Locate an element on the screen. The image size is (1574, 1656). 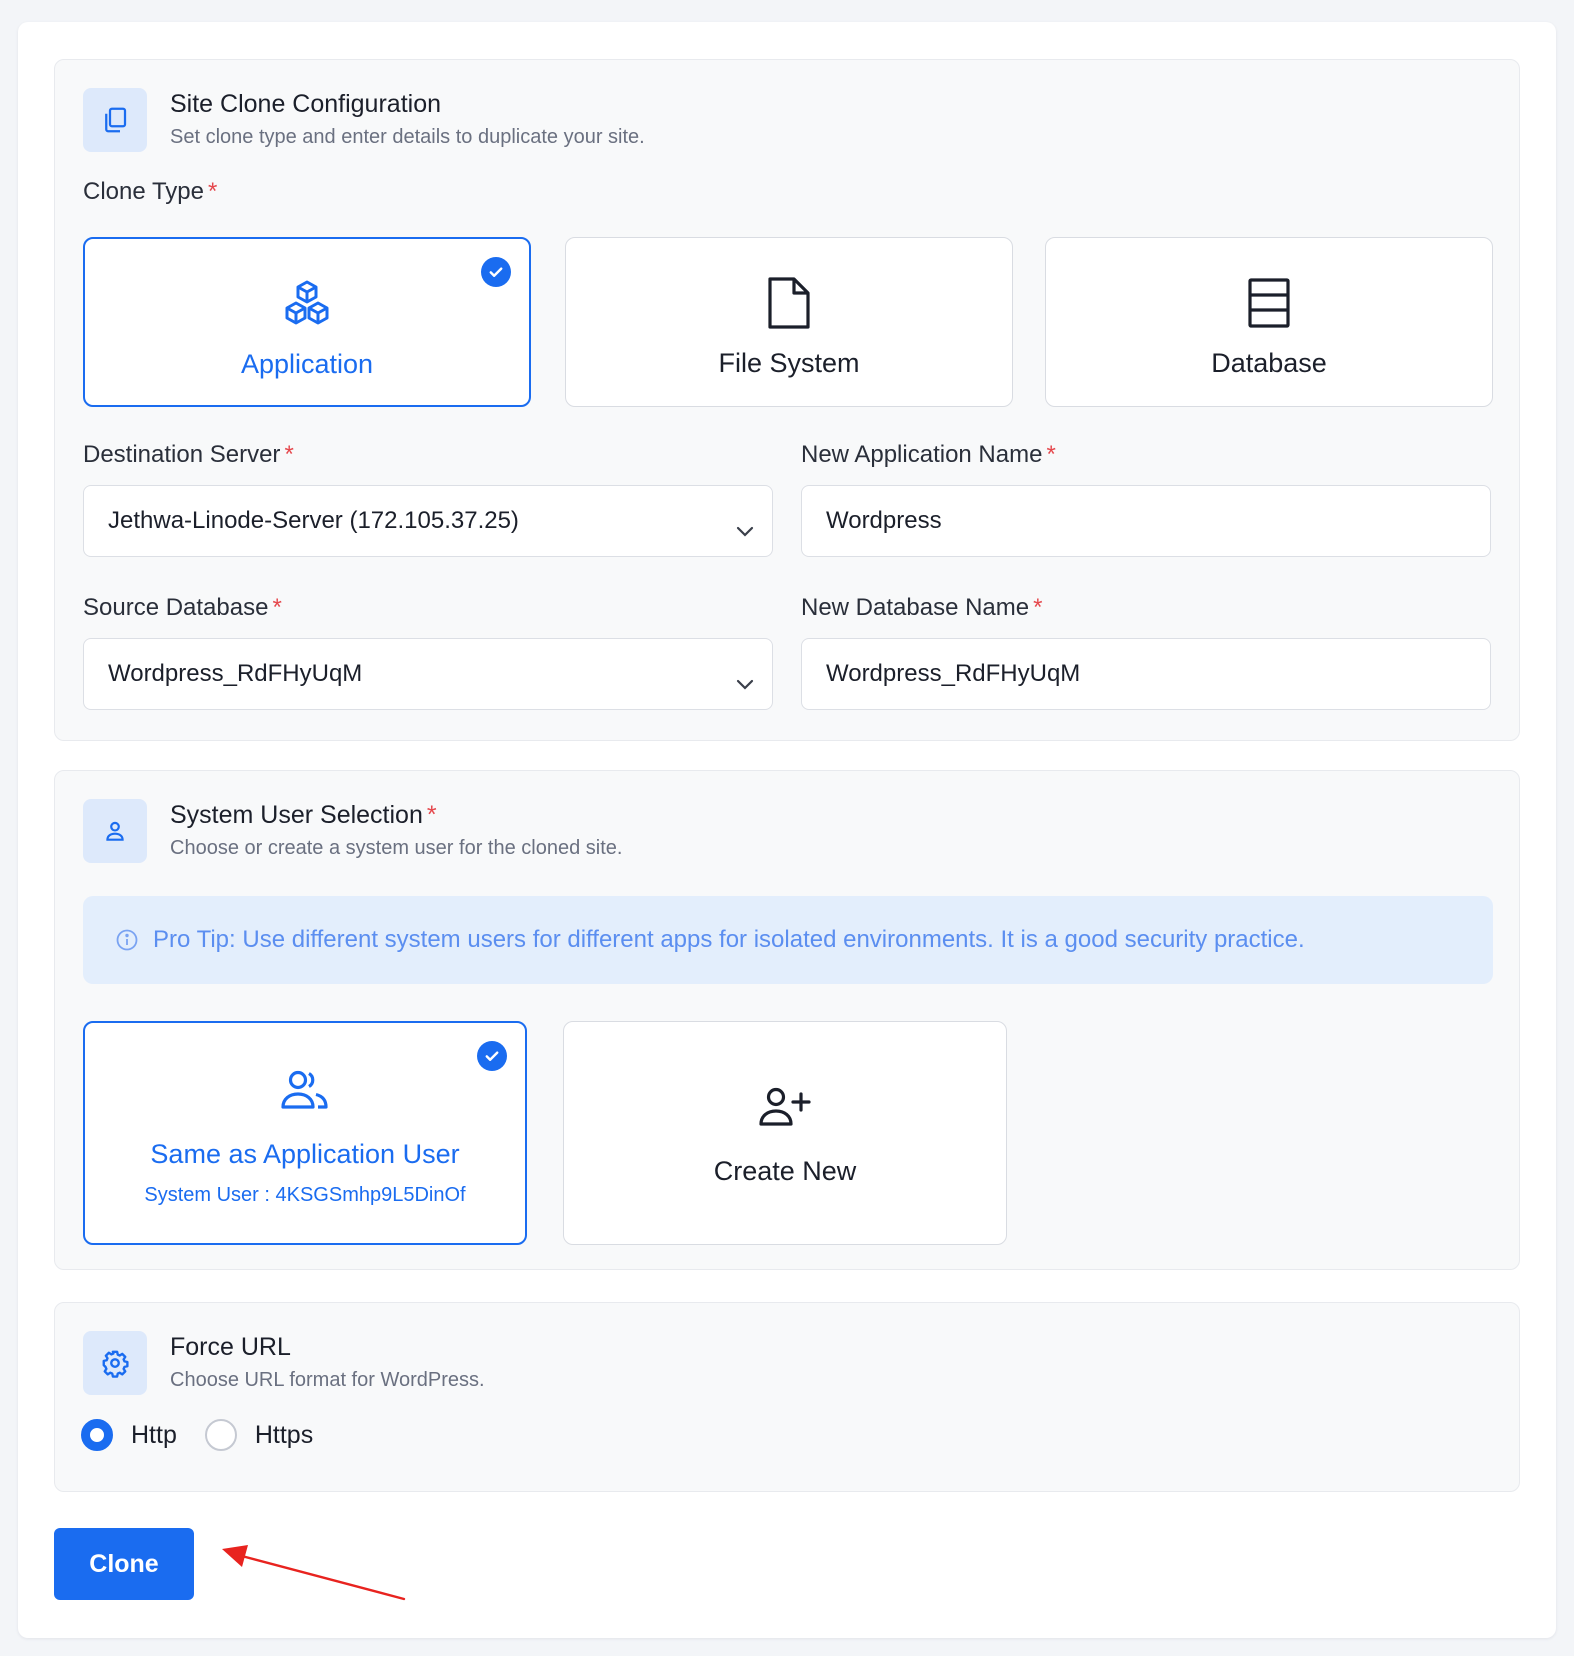
destination-server-label: Destination Server * is located at coordinates (188, 454).